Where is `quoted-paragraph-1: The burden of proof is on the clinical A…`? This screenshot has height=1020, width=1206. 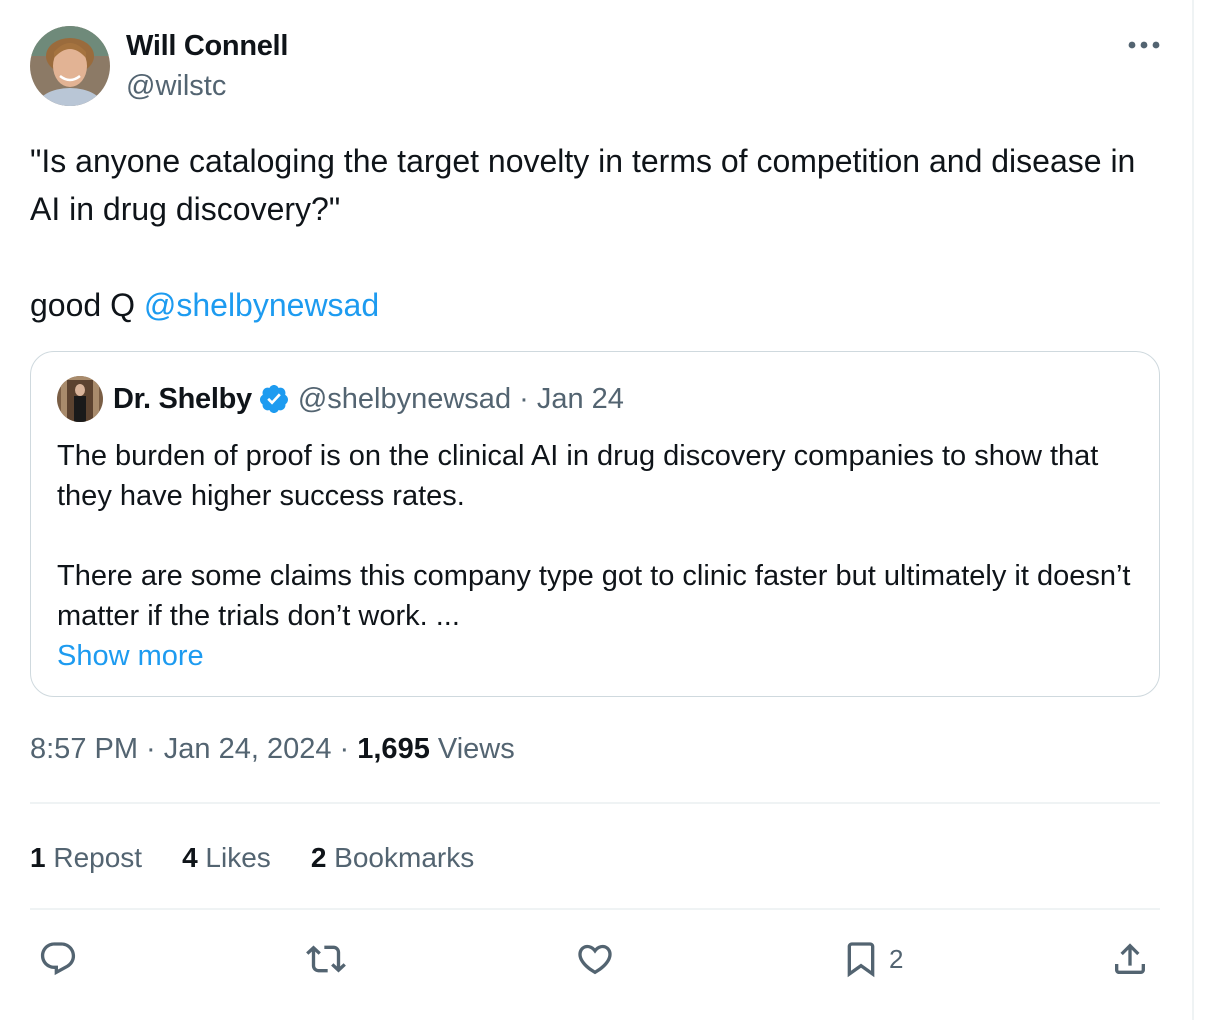
quoted-paragraph-1: The burden of proof is on the clinical A… is located at coordinates (578, 476).